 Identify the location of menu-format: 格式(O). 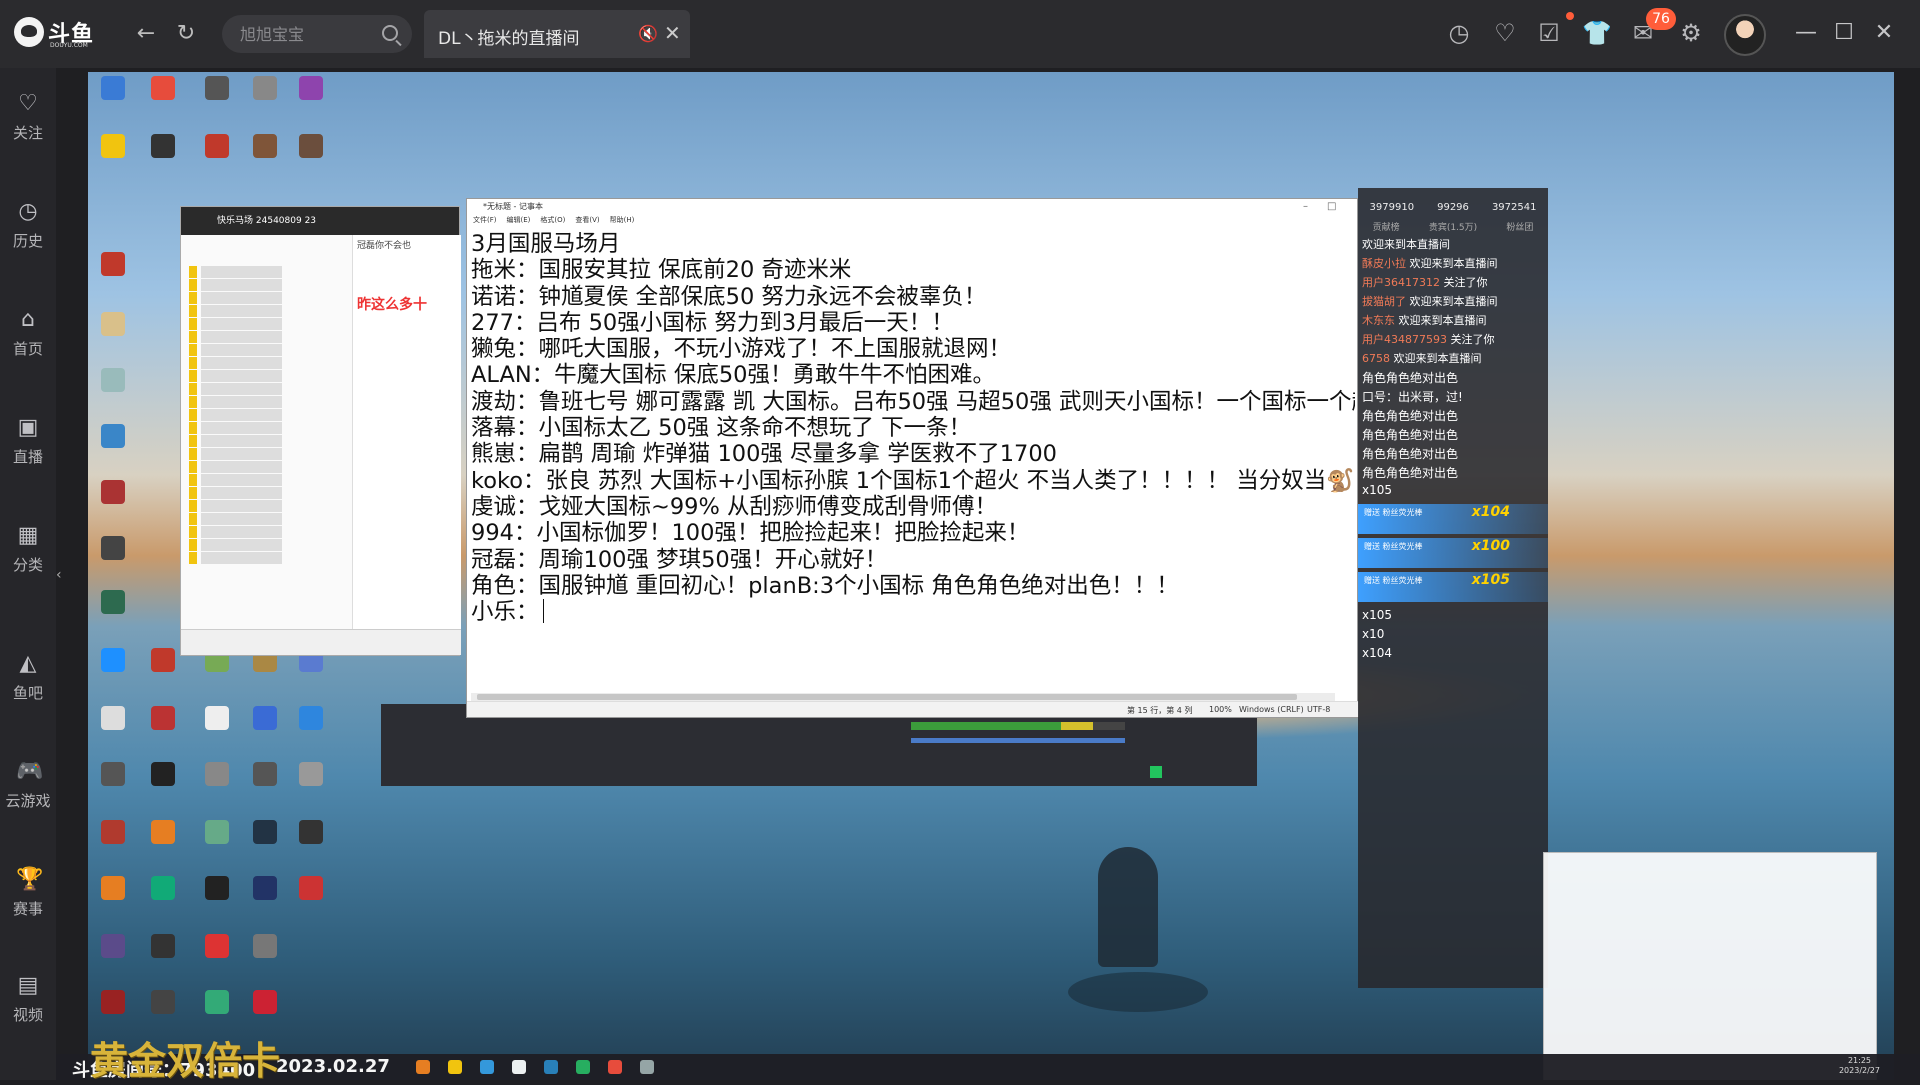
(552, 221).